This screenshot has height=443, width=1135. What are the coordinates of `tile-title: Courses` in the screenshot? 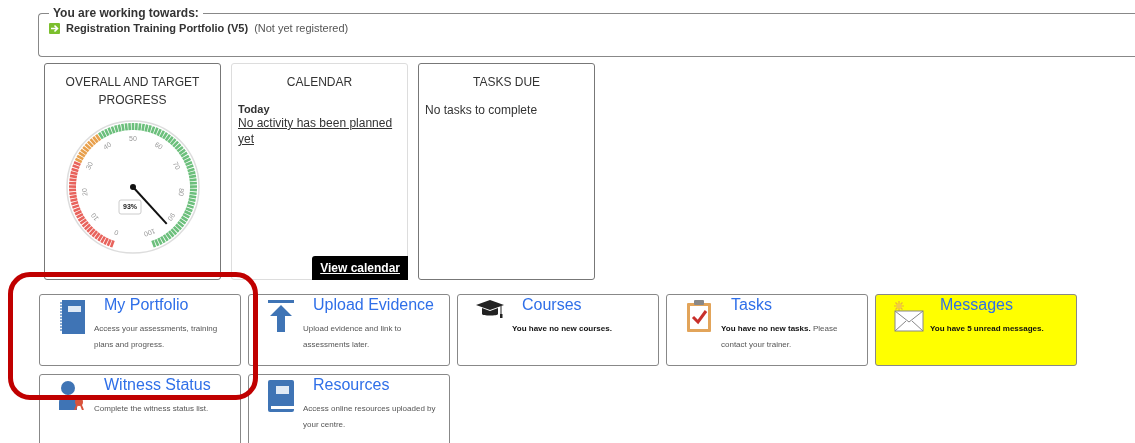 It's located at (552, 305).